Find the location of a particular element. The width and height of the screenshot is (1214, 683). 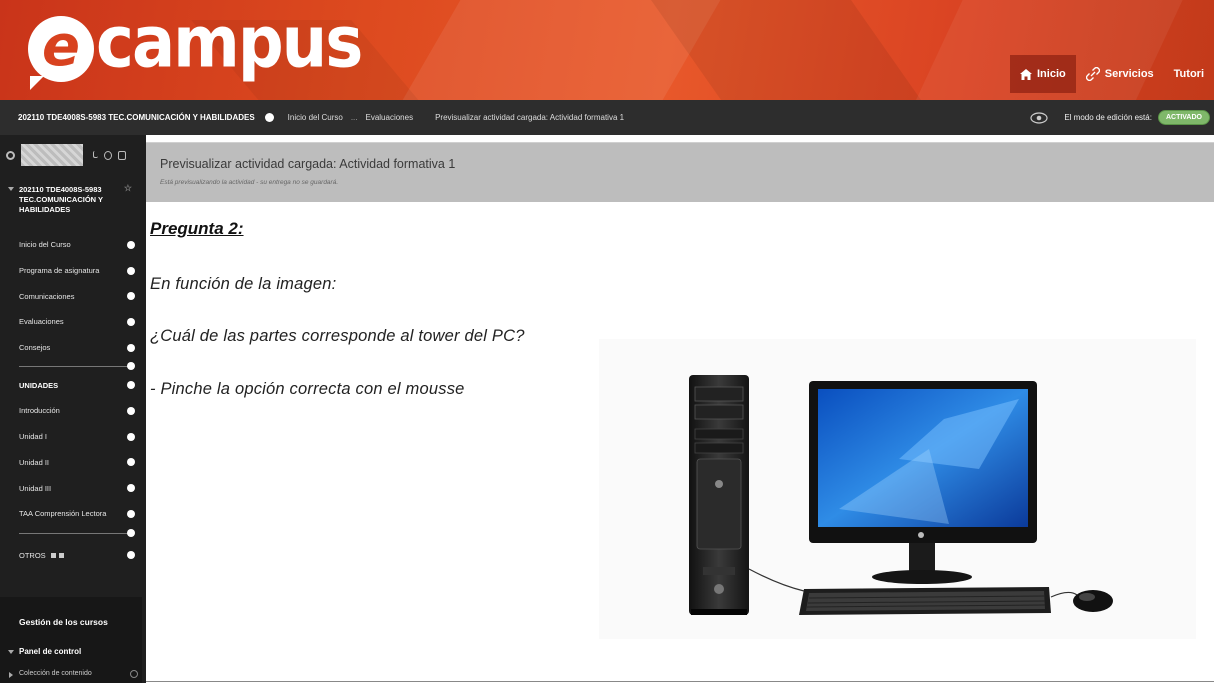

collapse-icon is located at coordinates (122, 155).